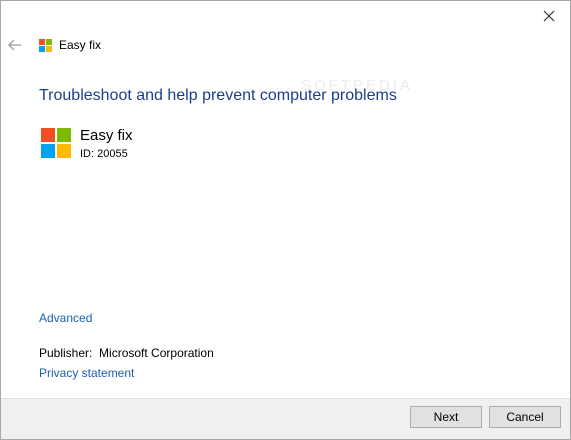 Image resolution: width=571 pixels, height=440 pixels. I want to click on publisher-line: Publisher: Microsoft Corporation, so click(126, 353).